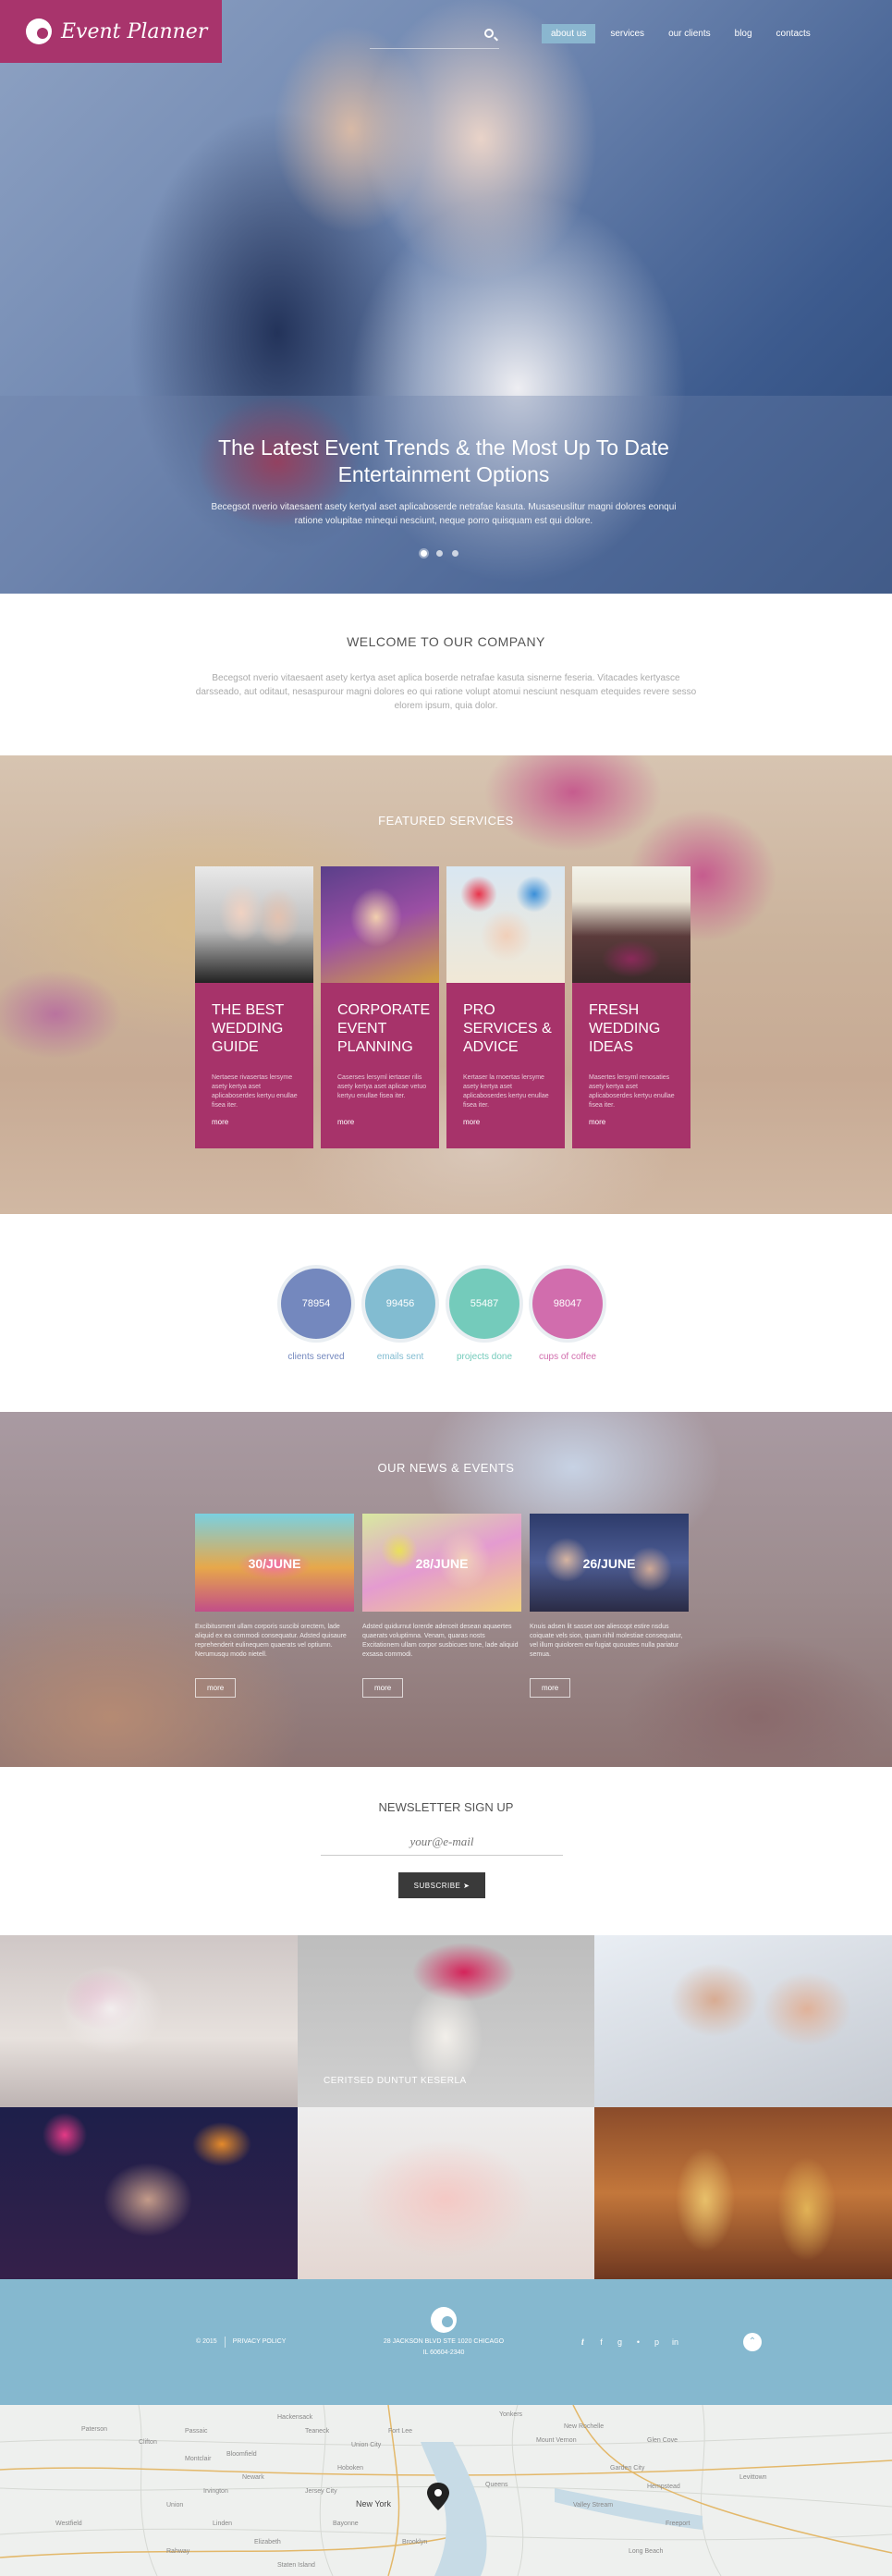 The width and height of the screenshot is (892, 2576). What do you see at coordinates (437, 1885) in the screenshot?
I see `subscribe-label: SUBSCRIBE` at bounding box center [437, 1885].